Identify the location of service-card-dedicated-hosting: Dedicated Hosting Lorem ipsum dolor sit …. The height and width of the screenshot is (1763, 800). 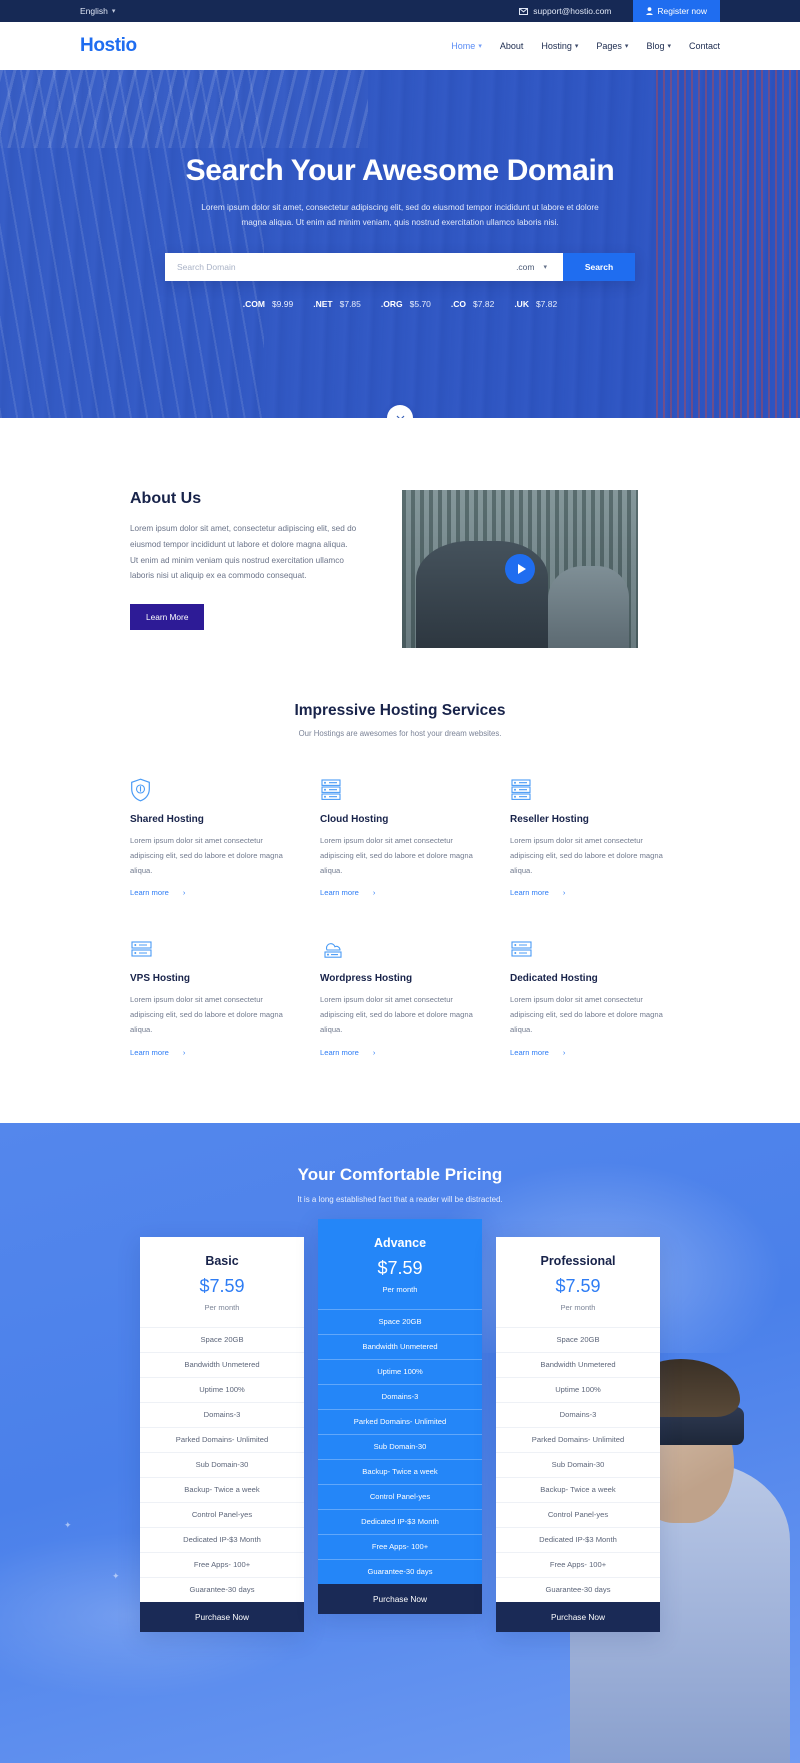
(590, 997).